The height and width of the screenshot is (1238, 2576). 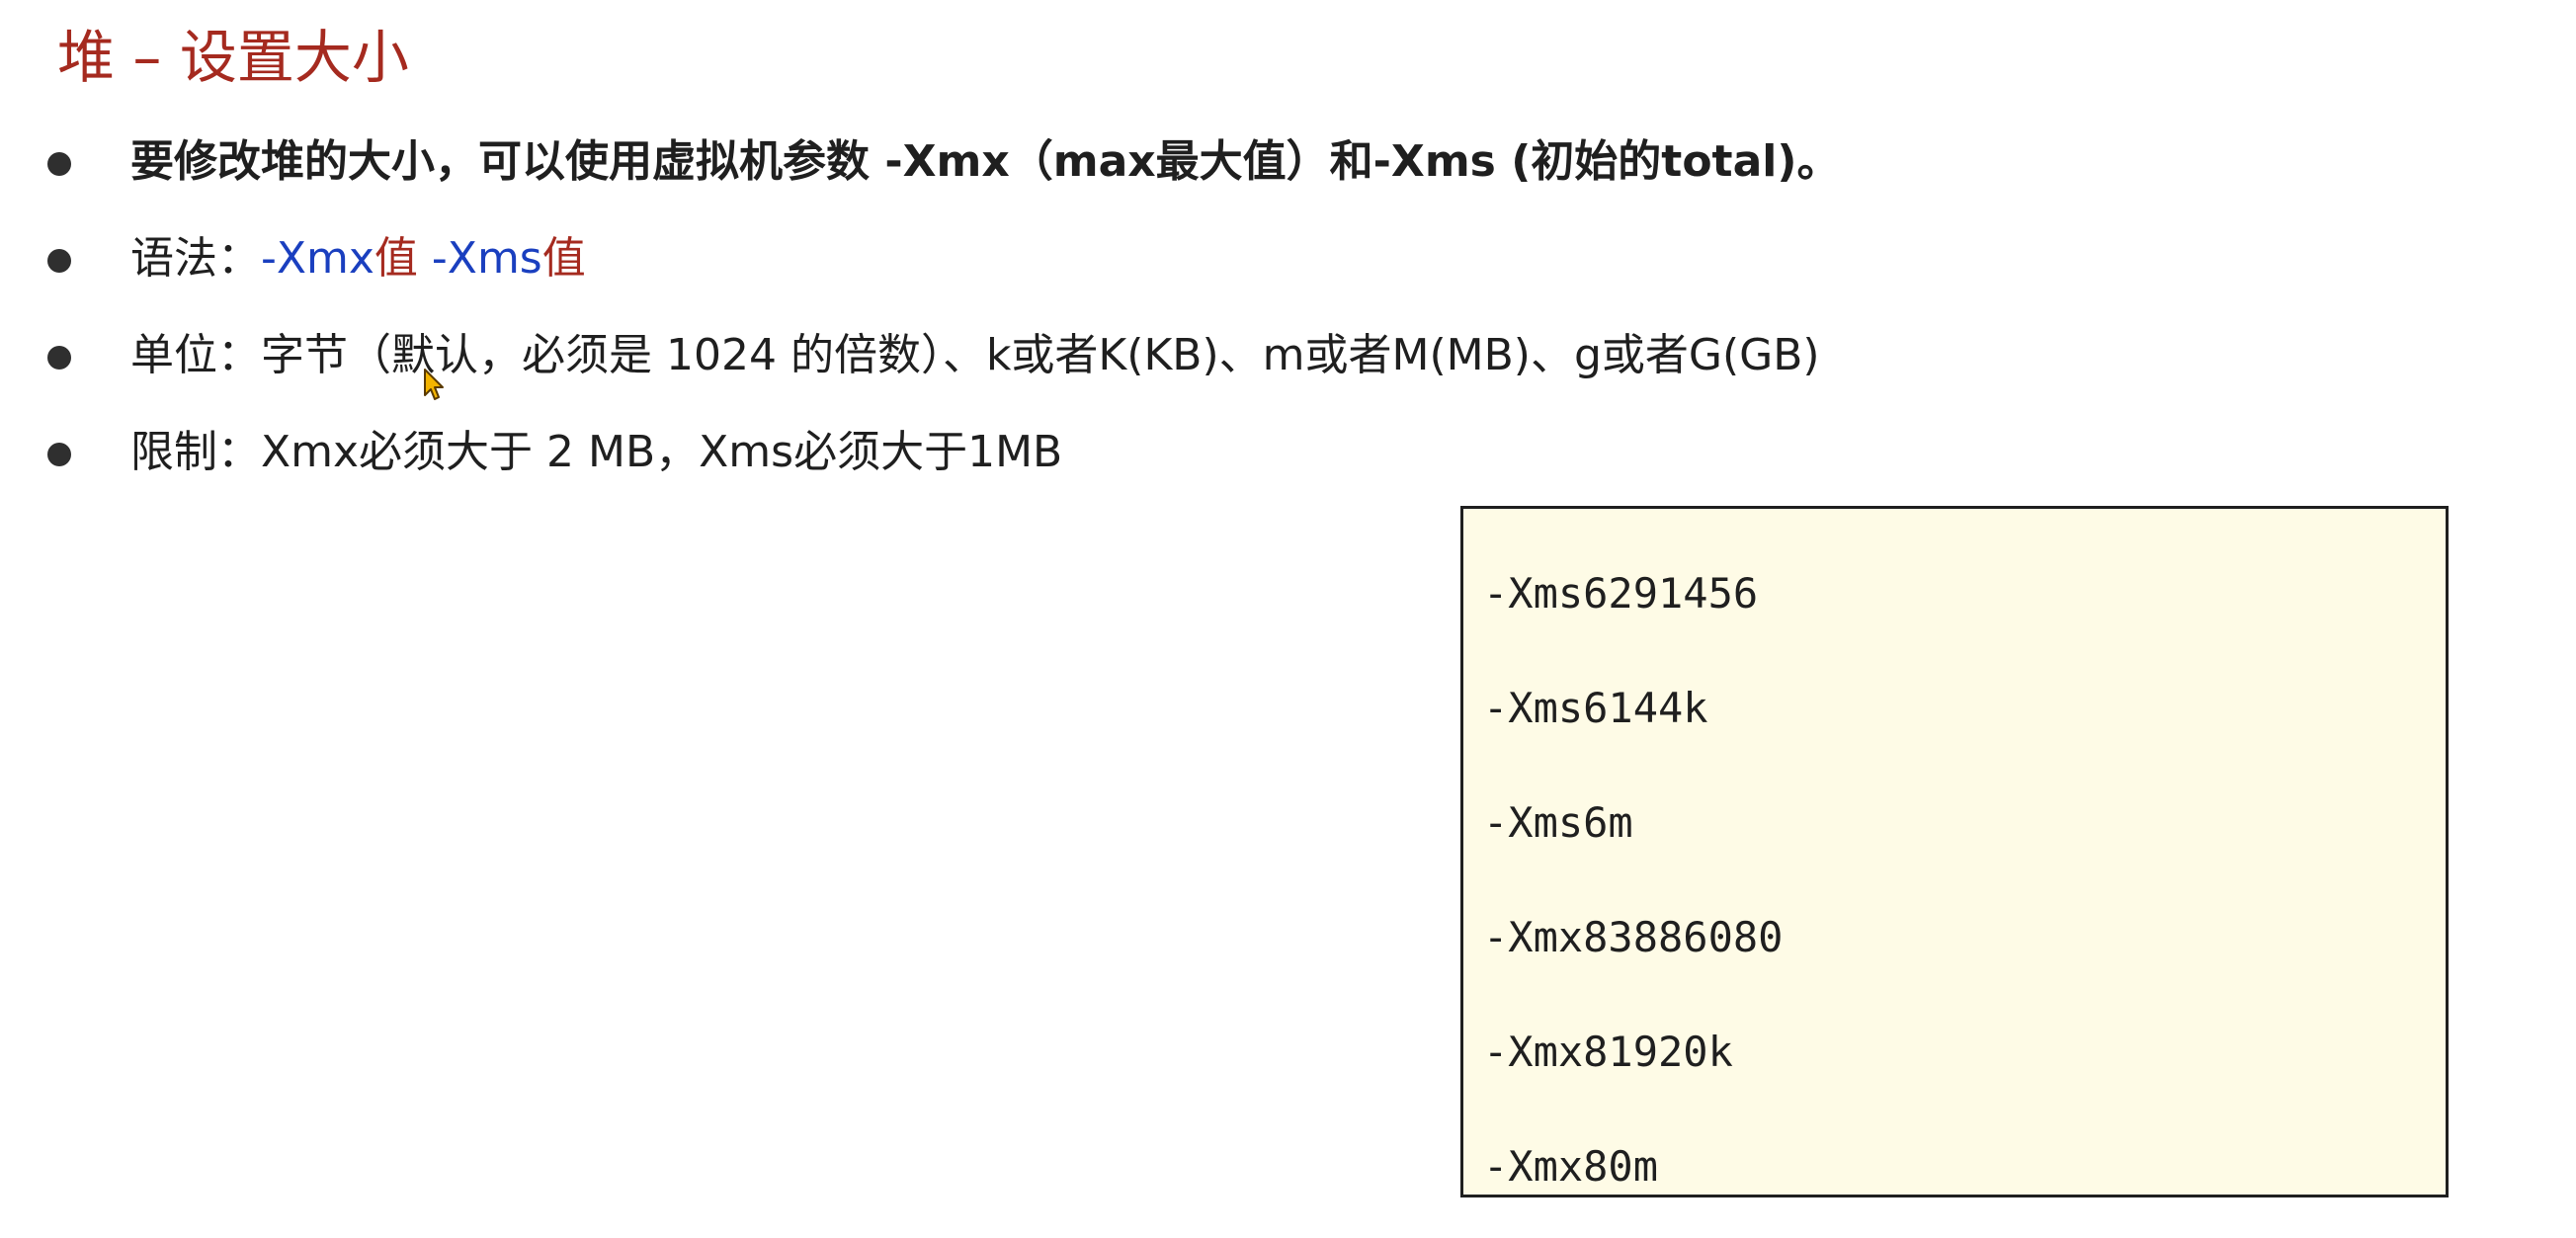 What do you see at coordinates (1235, 452) in the screenshot?
I see `bullet-item-limits: 限制：Xmx必须大于 2 MB，Xms必须大于1MB` at bounding box center [1235, 452].